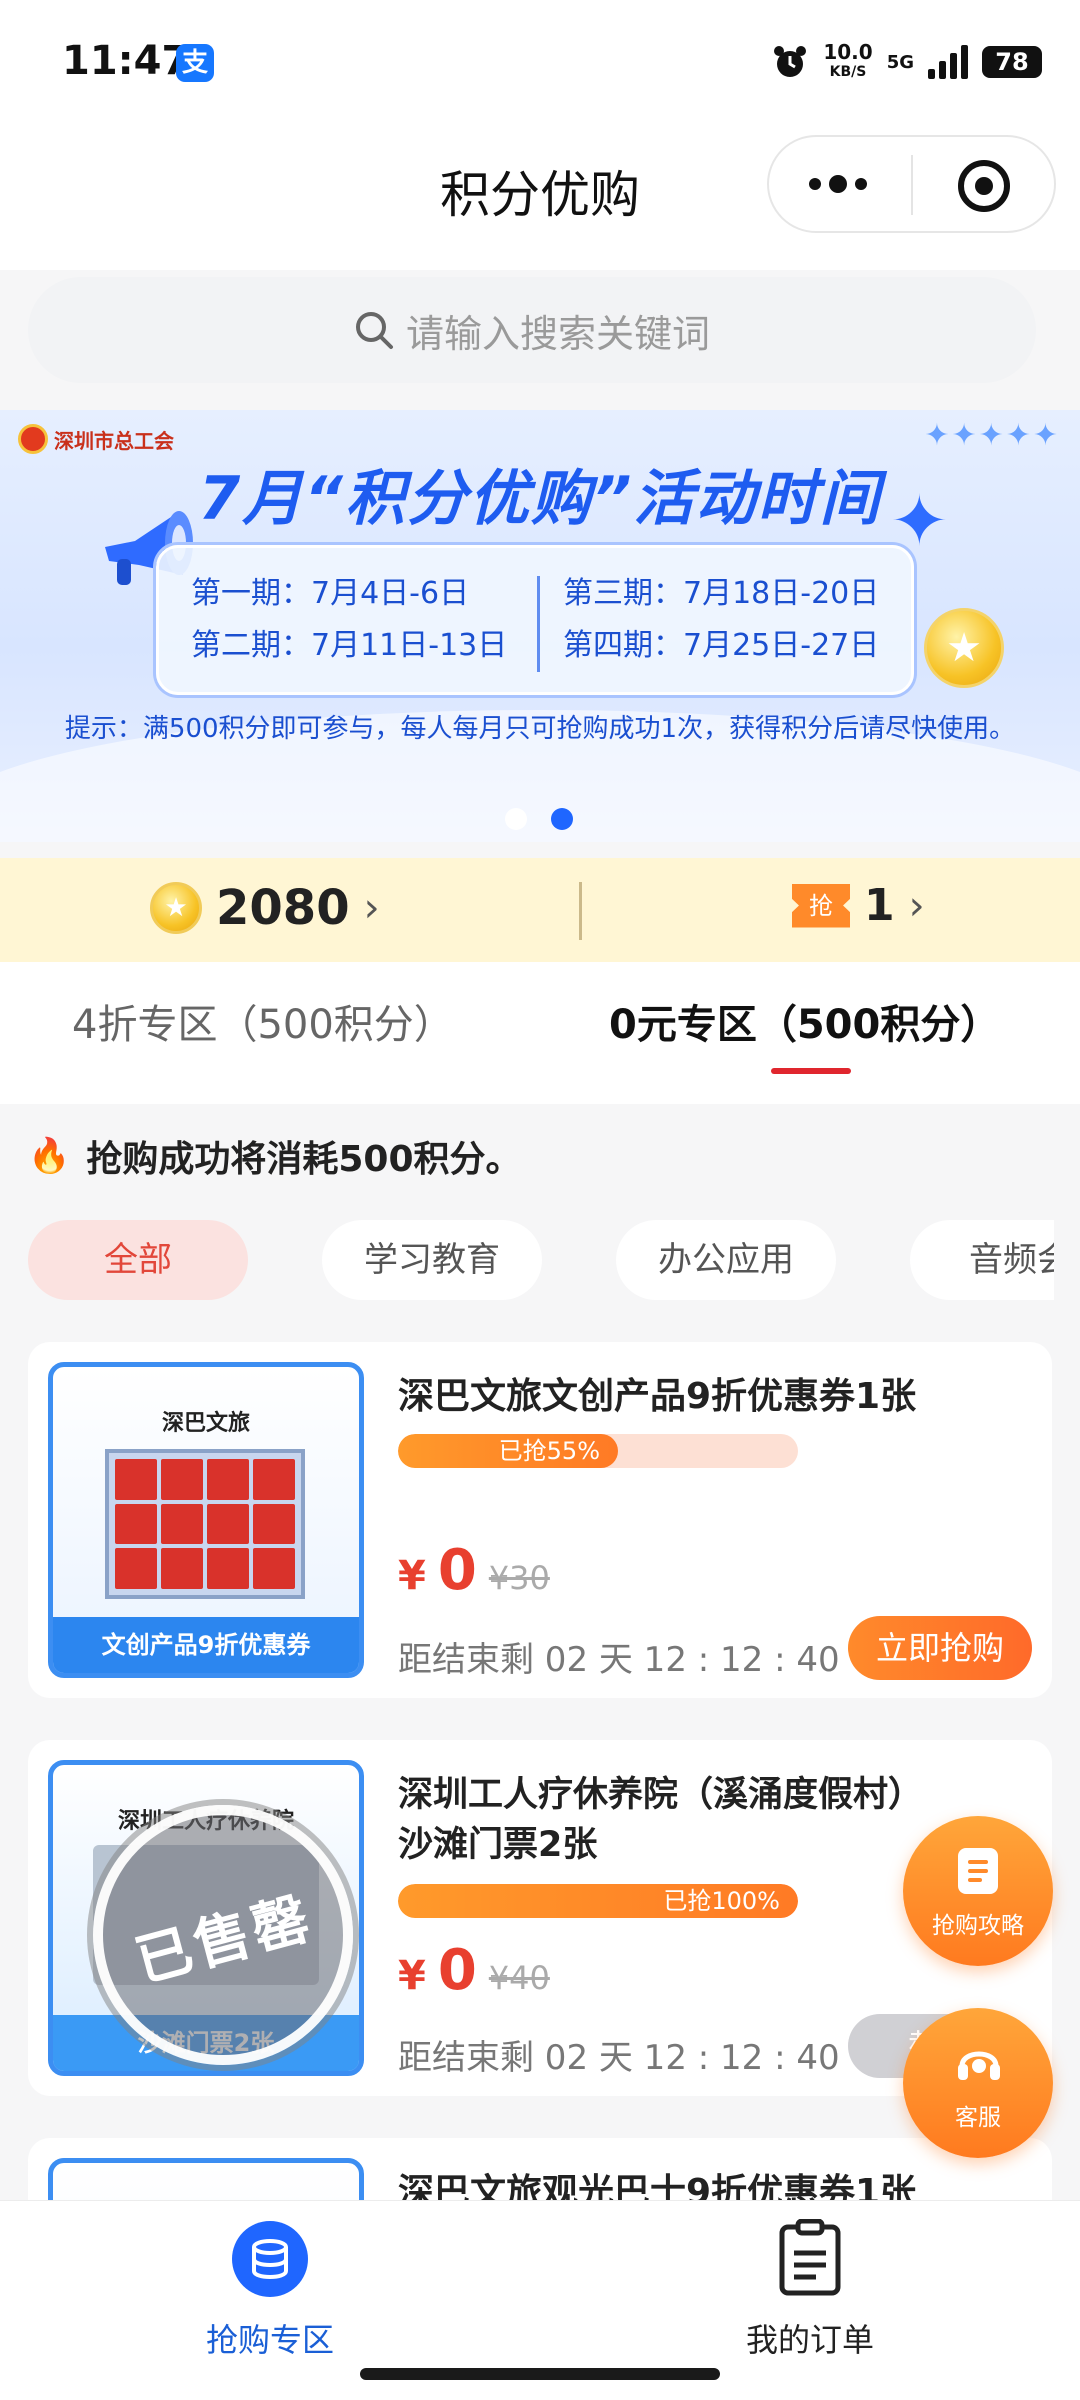  I want to click on product-title-line1: 深圳工人疗休养院（溪涌度假村）, so click(661, 1795).